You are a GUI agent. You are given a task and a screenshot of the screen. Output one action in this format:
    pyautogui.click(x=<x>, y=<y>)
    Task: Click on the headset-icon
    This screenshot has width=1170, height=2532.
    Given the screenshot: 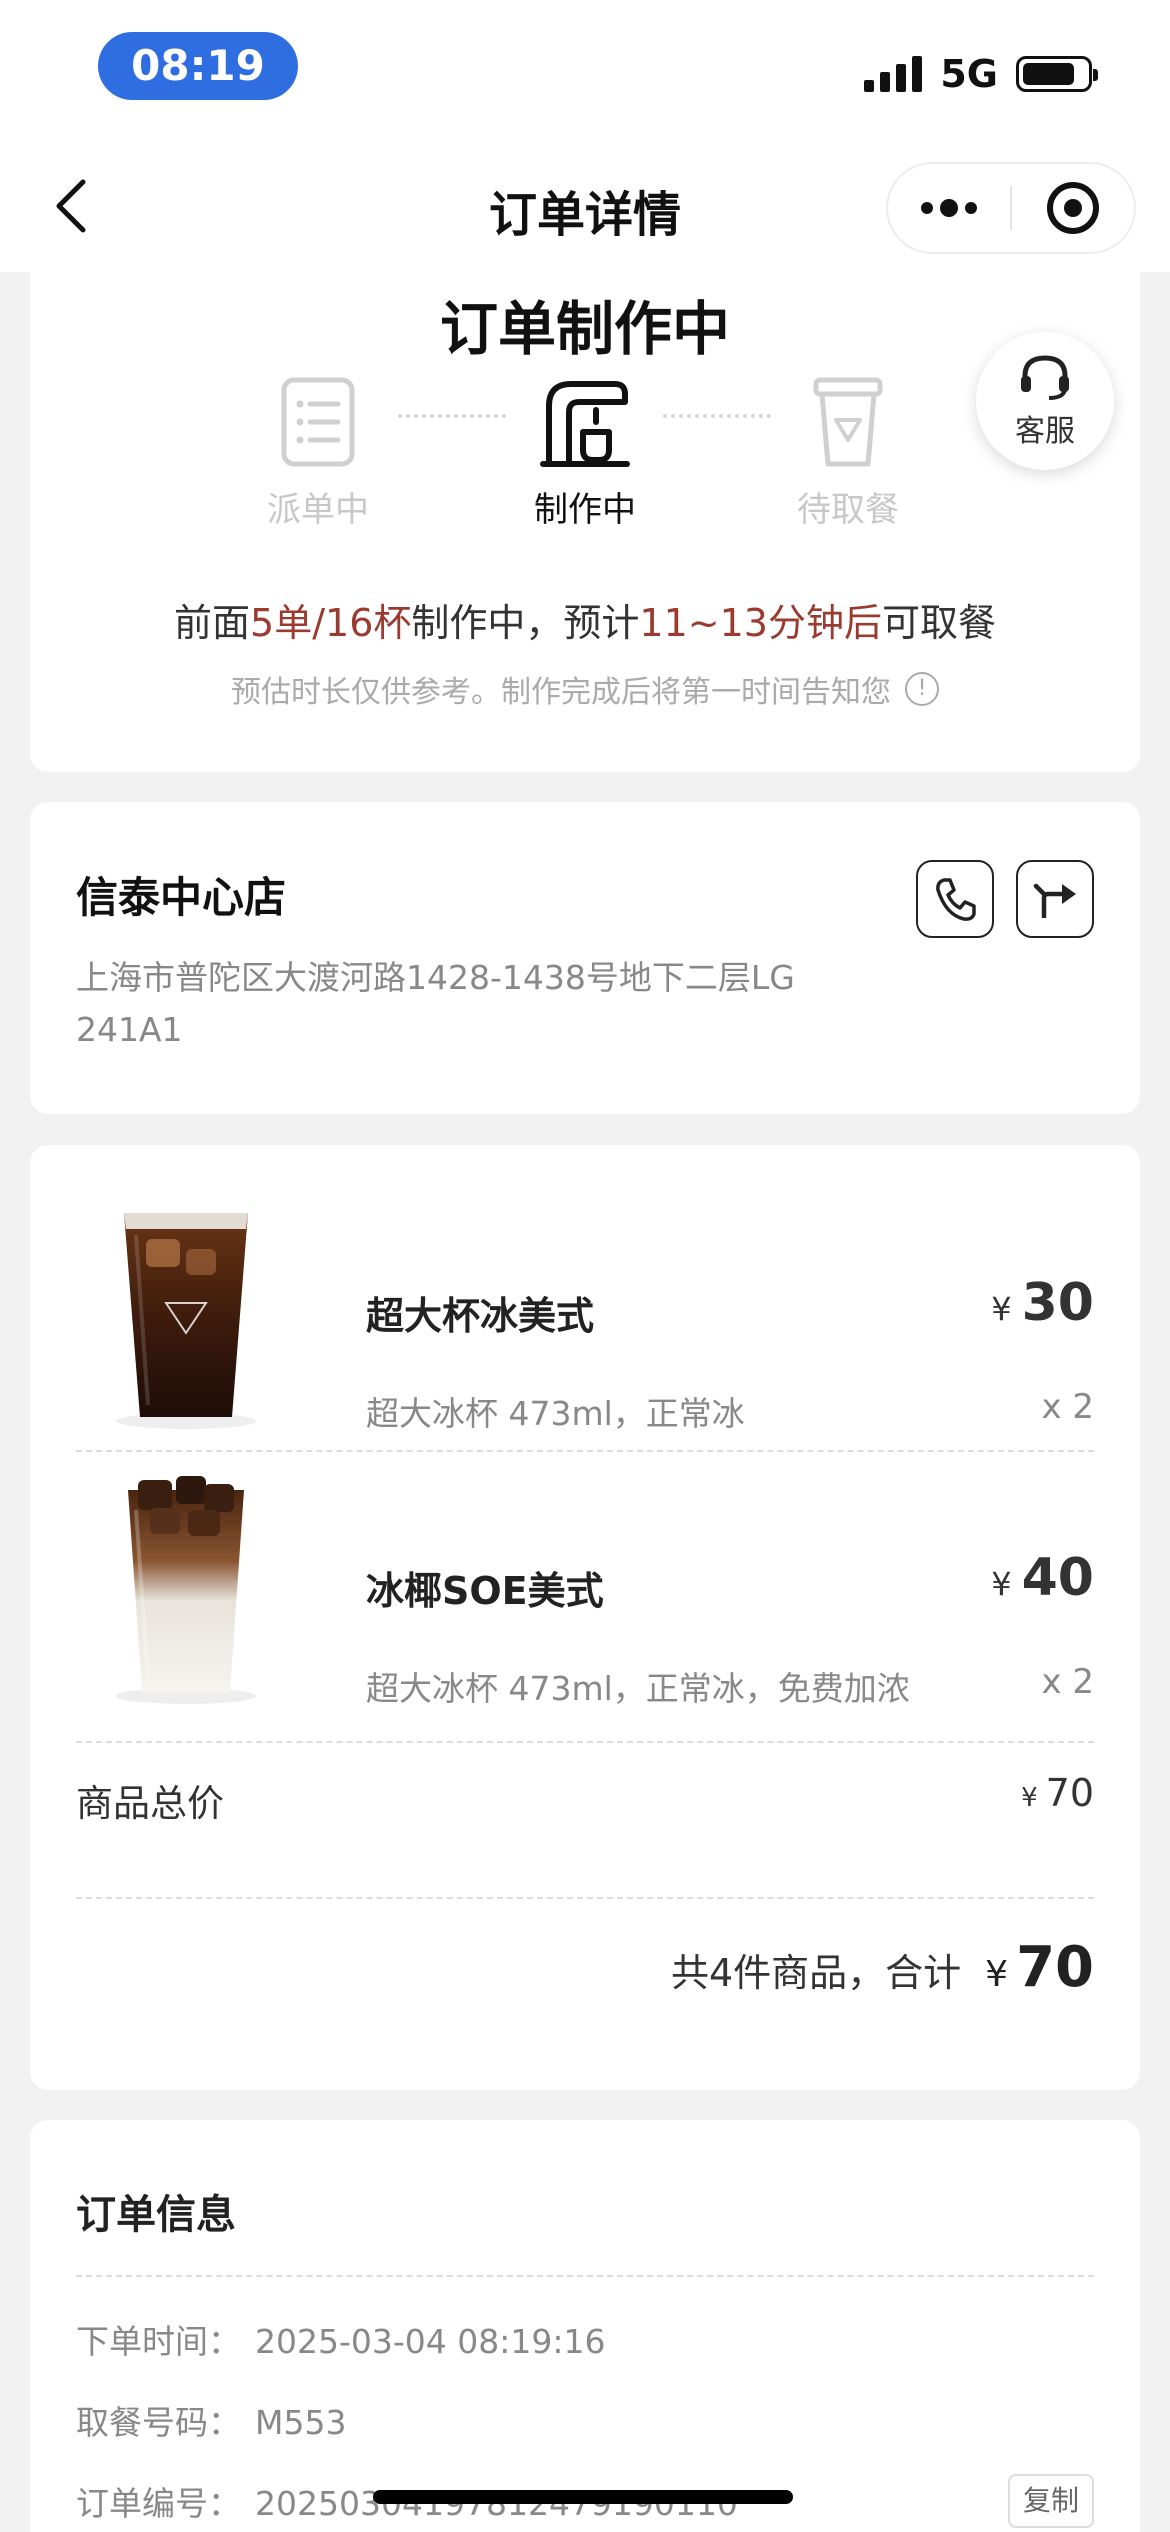 What is the action you would take?
    pyautogui.click(x=1045, y=377)
    